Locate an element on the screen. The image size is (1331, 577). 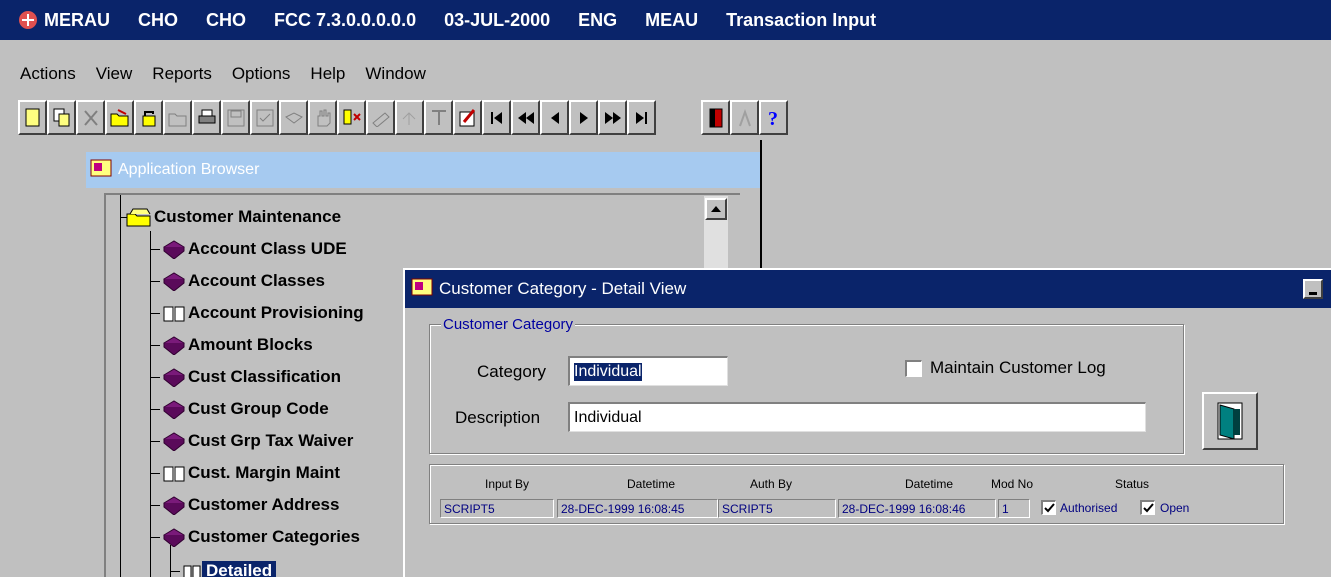
edit-button is located at coordinates (467, 117).